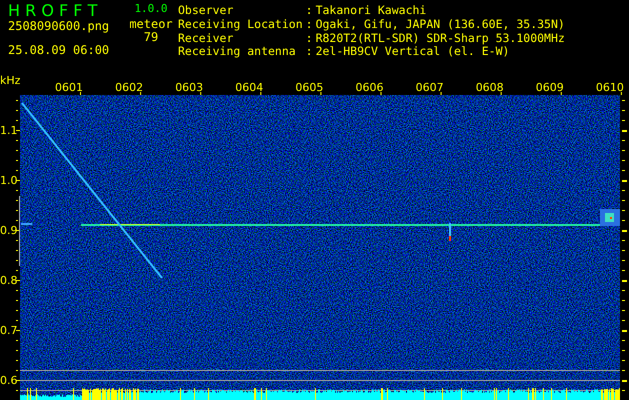  What do you see at coordinates (9, 130) in the screenshot?
I see `frequency-label: 1.1` at bounding box center [9, 130].